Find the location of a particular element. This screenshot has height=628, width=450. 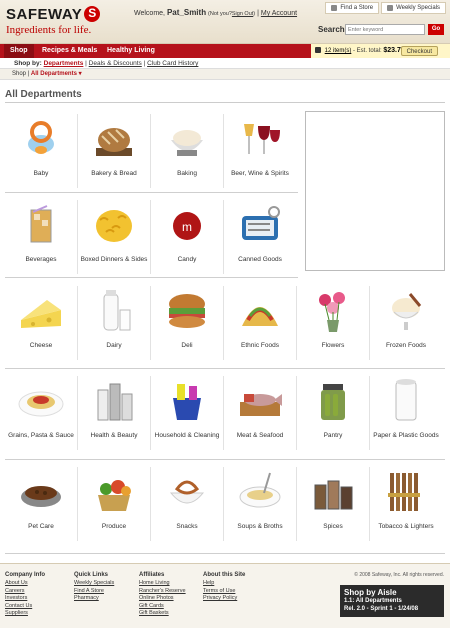

pet-bowl-icon is located at coordinates (41, 491).